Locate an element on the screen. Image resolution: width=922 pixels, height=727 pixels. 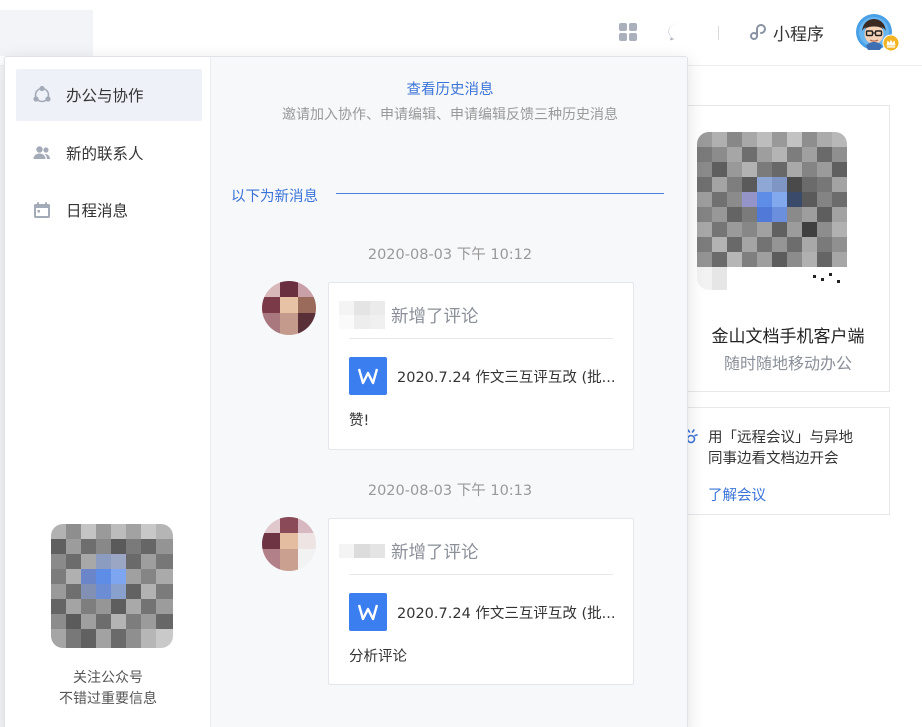
message-timestamp: 2020-08-03 下午 10:13 is located at coordinates (450, 491).